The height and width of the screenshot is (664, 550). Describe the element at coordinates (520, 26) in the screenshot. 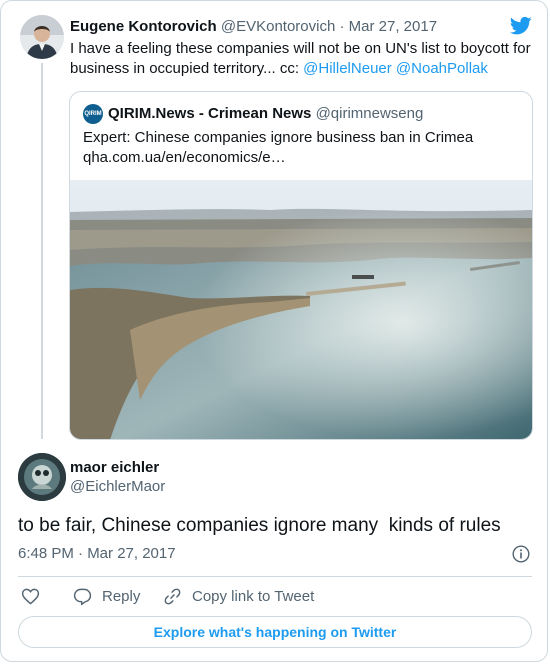

I see `twitter-bird-icon` at that location.